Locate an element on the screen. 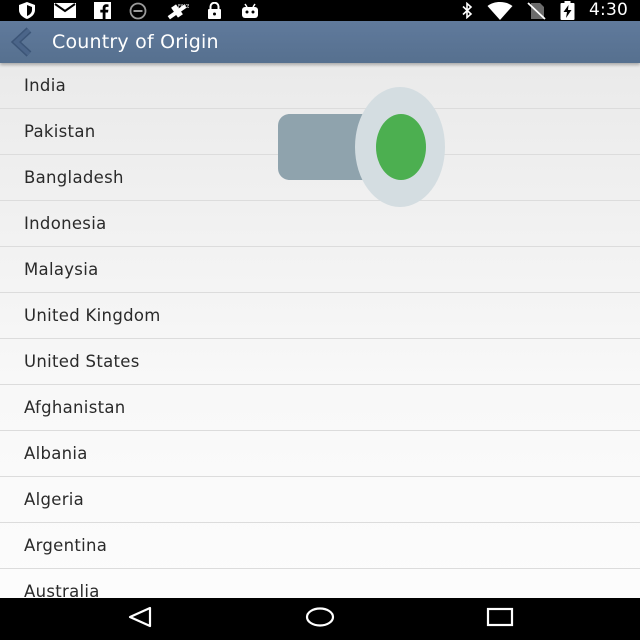 This screenshot has width=640, height=640. list-item-albania: Albania is located at coordinates (320, 454).